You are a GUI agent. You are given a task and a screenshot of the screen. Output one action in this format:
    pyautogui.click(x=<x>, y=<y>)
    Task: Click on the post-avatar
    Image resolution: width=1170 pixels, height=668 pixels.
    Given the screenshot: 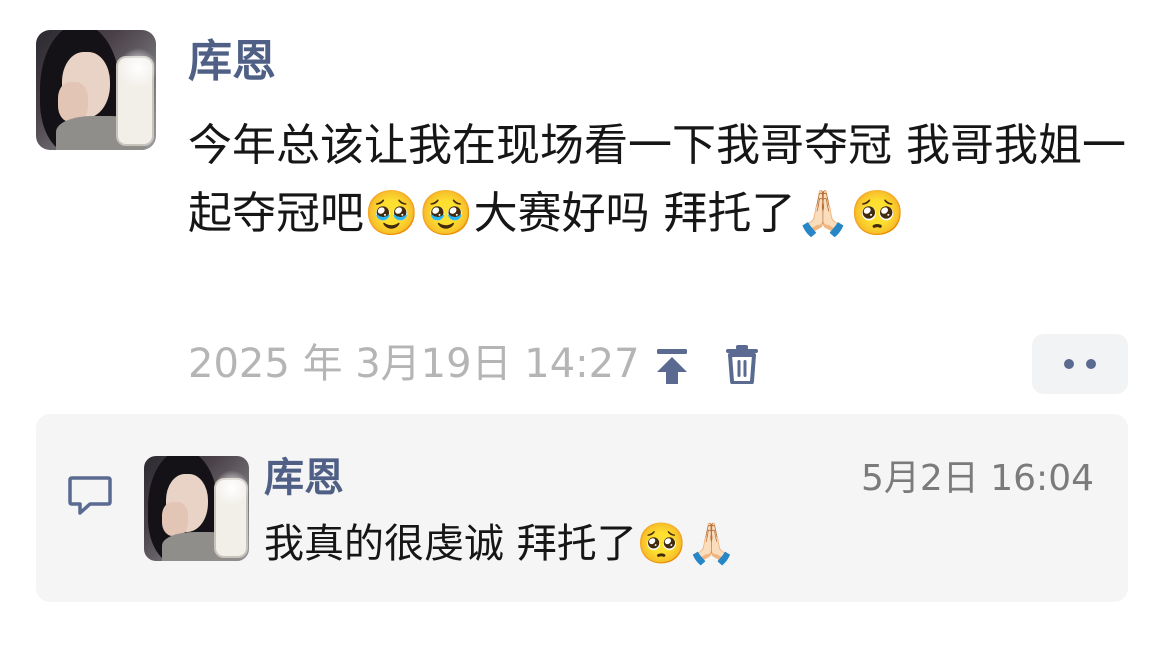 What is the action you would take?
    pyautogui.click(x=96, y=90)
    